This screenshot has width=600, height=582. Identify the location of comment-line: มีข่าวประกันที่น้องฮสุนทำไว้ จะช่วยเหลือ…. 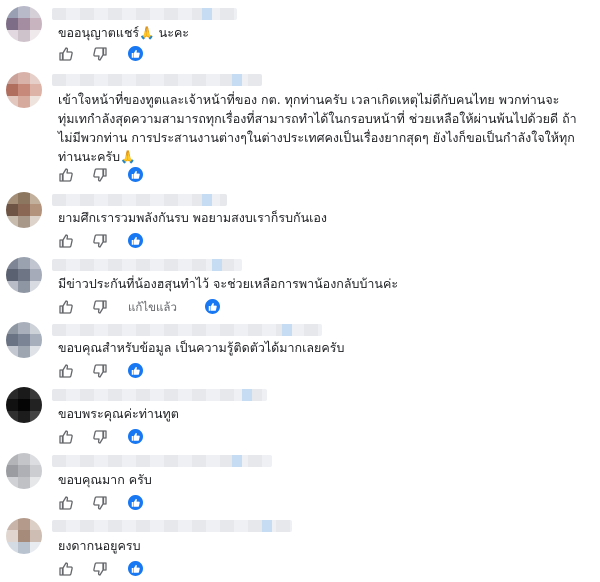
(228, 283).